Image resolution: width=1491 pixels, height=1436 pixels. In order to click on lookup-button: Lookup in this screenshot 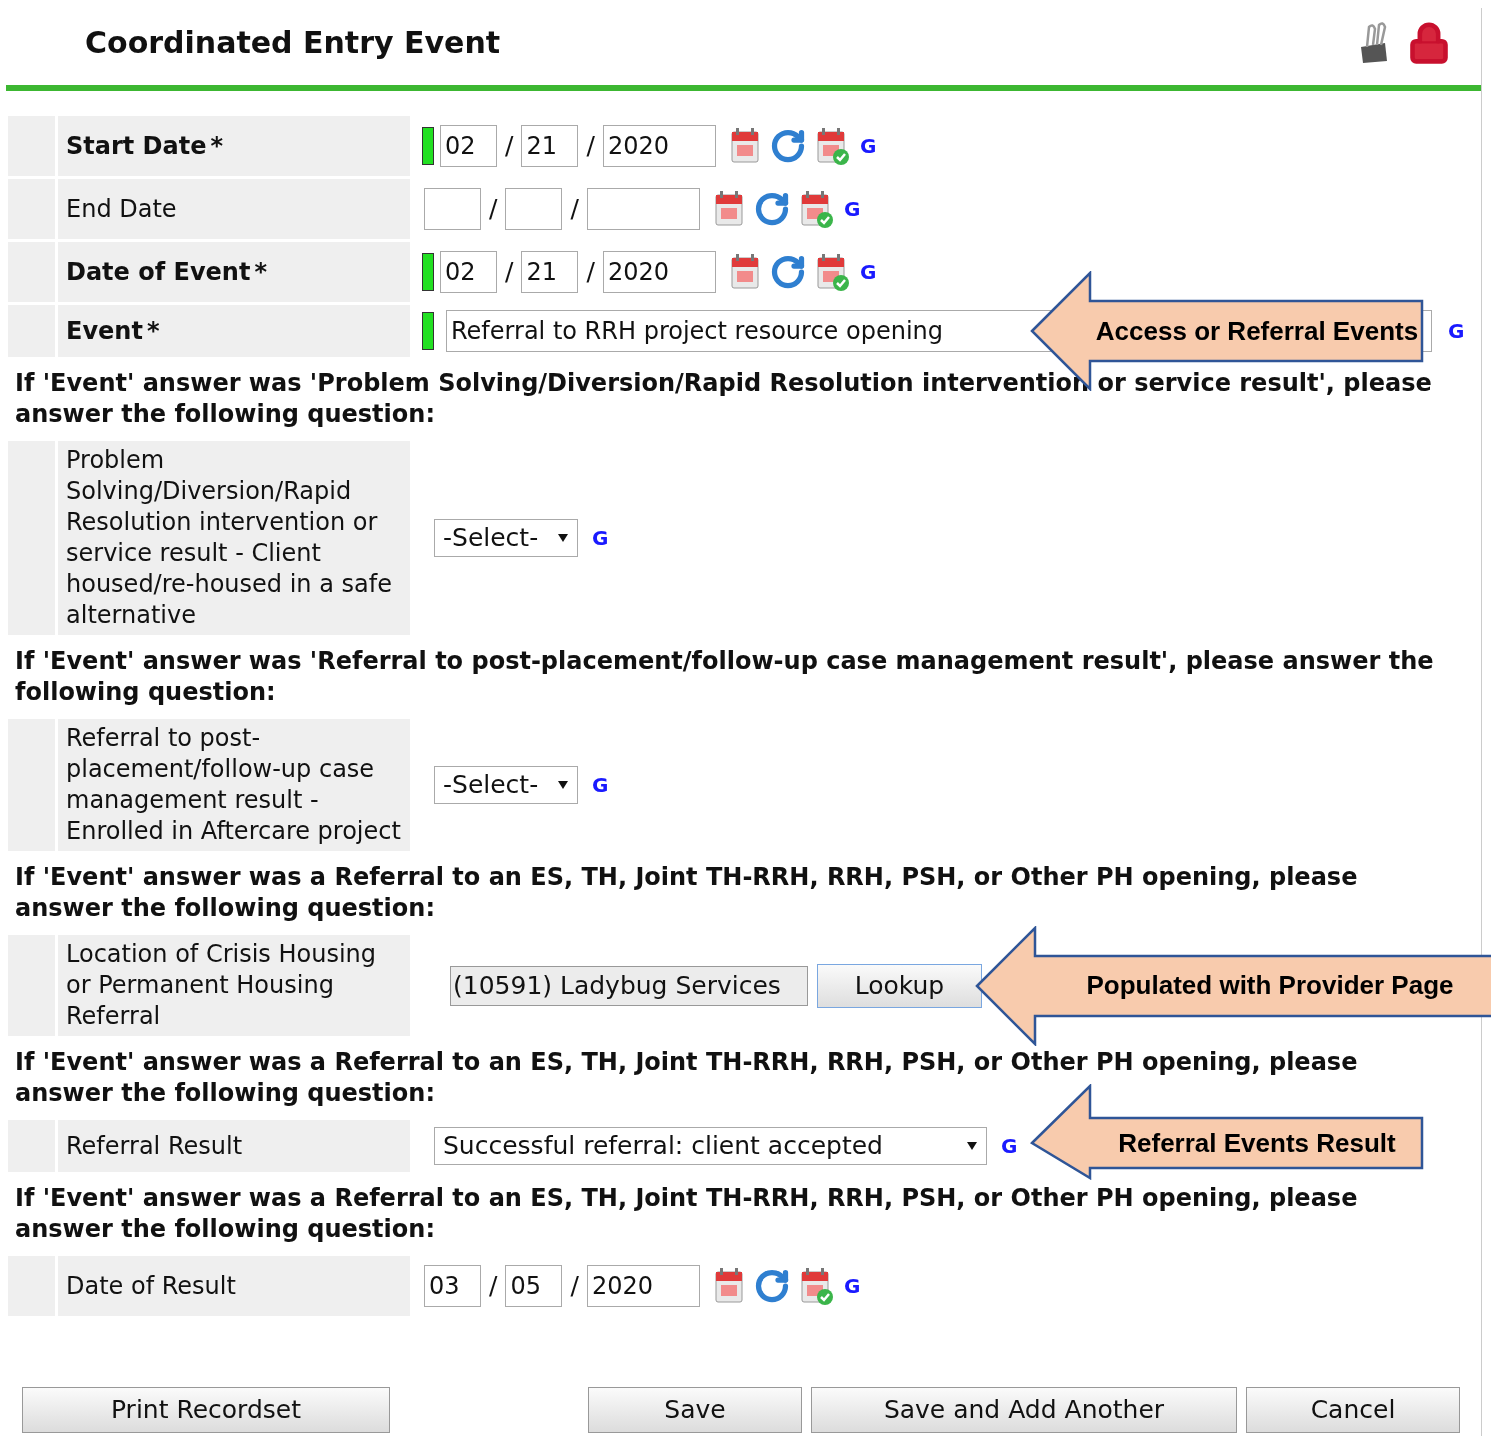, I will do `click(899, 985)`.